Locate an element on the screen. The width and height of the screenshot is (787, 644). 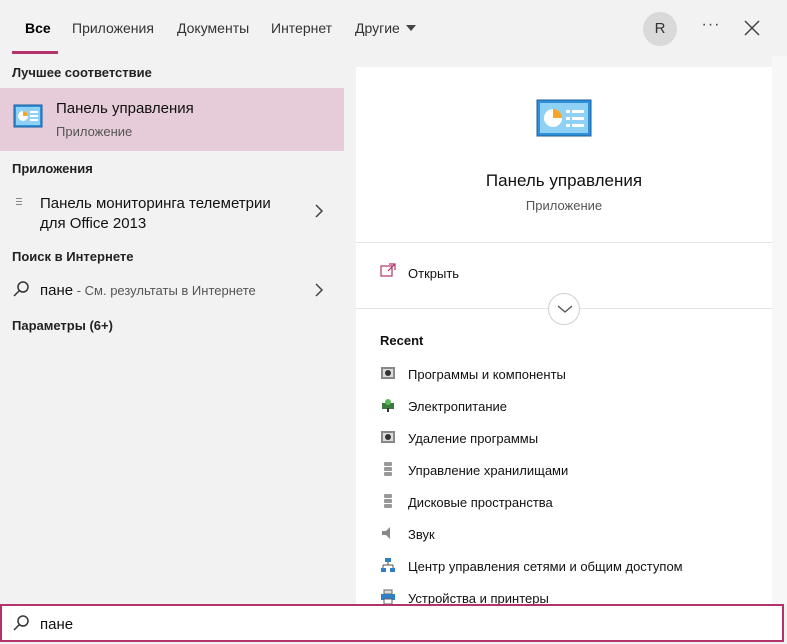
best-match-name: Панель управления is located at coordinates (125, 108).